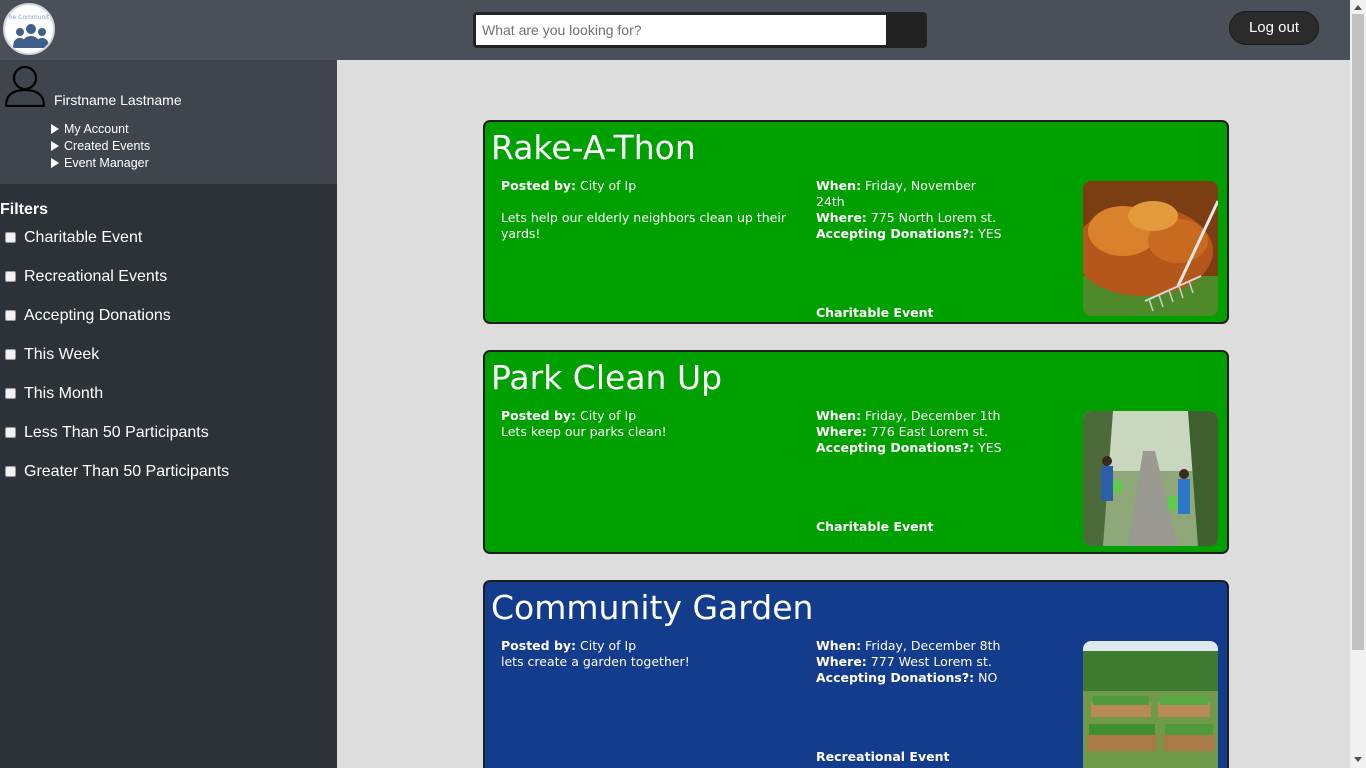  I want to click on app-logo: The Community, so click(29, 29).